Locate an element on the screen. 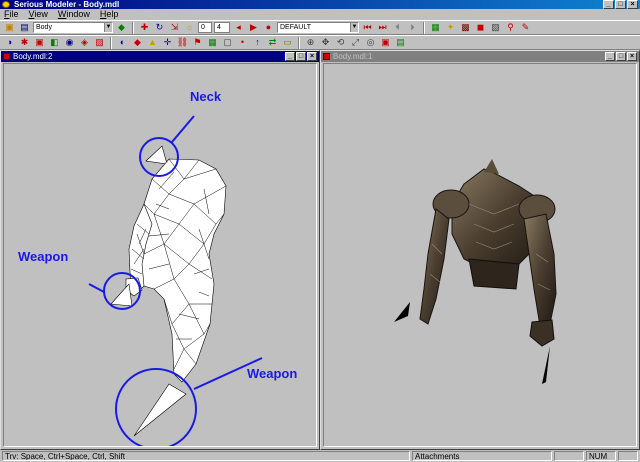  color-icon: ◆ is located at coordinates (137, 43).